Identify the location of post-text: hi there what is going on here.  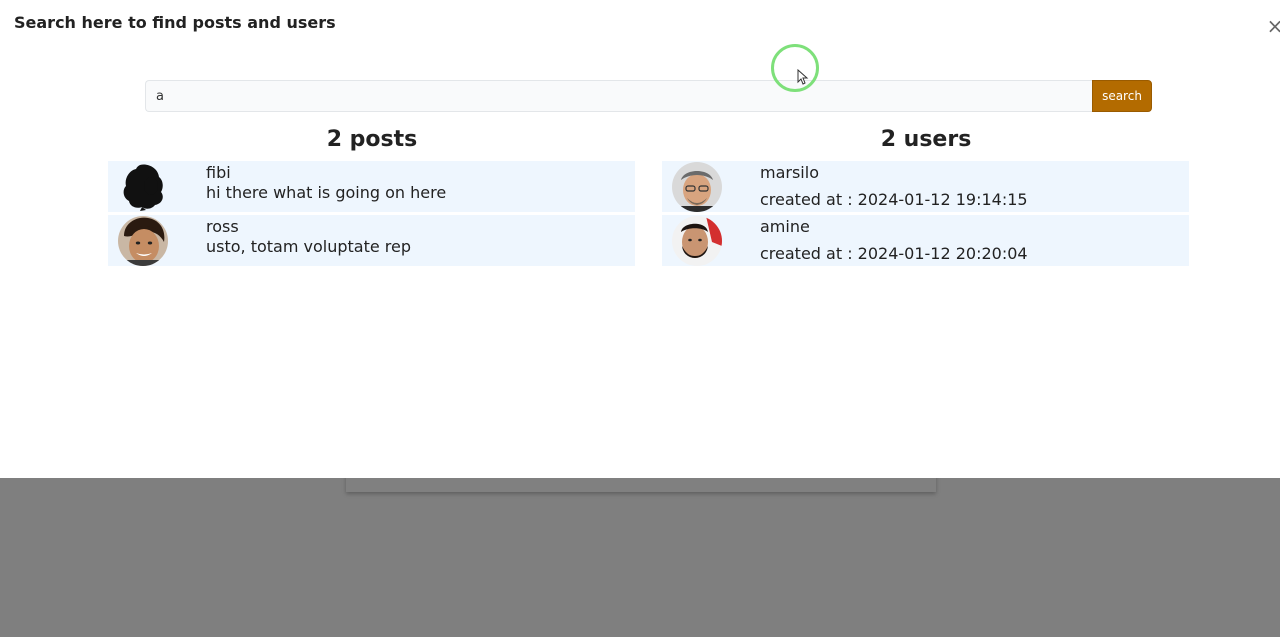
(326, 192).